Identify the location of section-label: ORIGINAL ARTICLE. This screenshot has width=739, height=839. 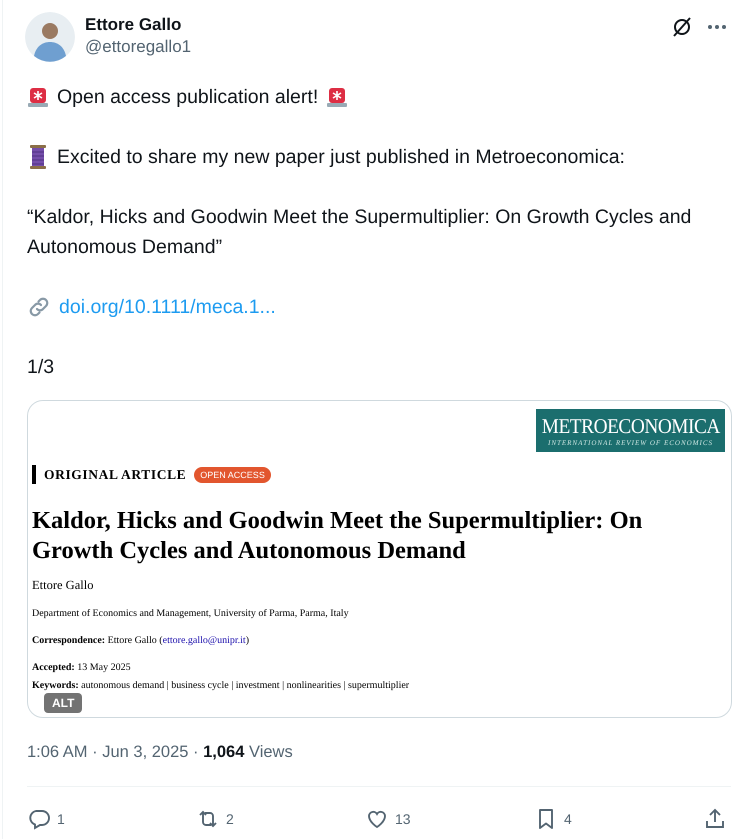
(115, 474).